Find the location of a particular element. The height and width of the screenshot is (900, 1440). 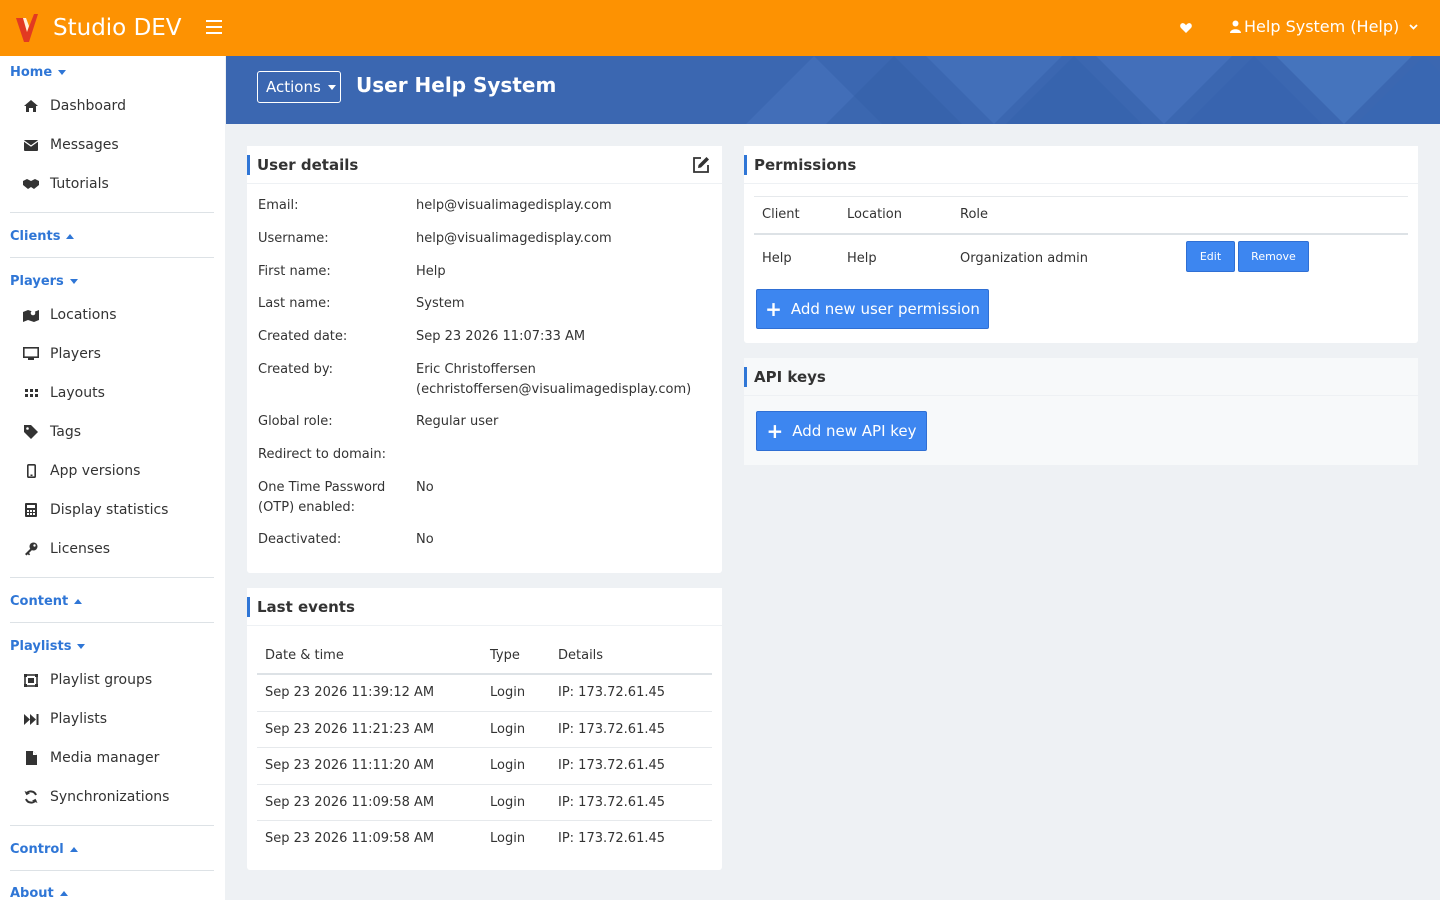

detail-value: help@visualimagedisplay.com is located at coordinates (514, 238).